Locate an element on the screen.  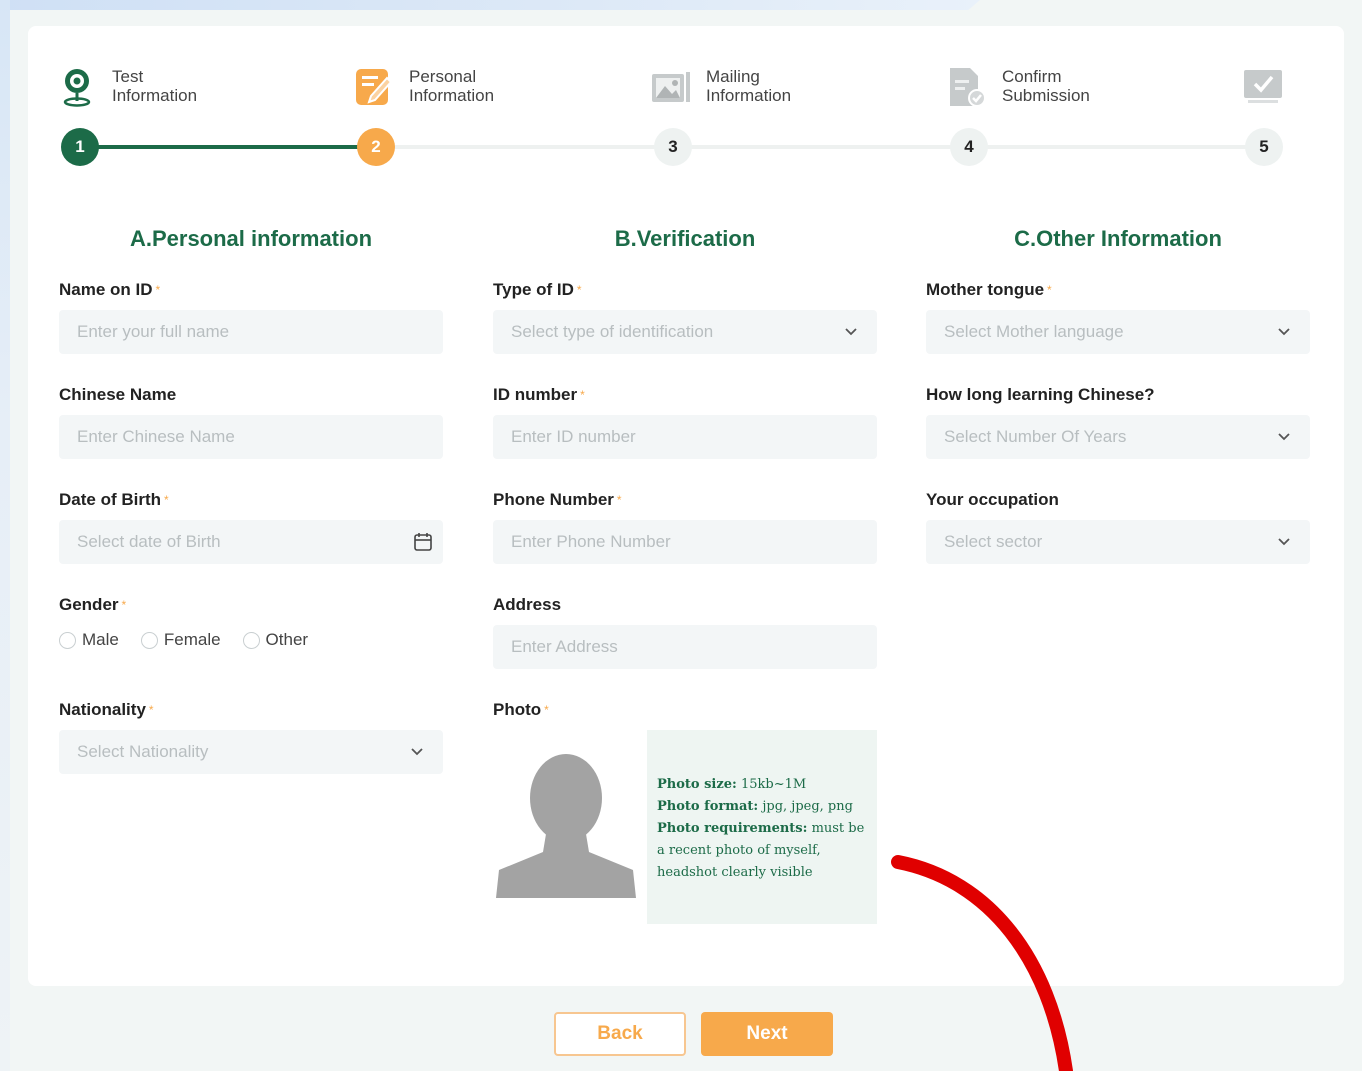
name-input: Enter your full name is located at coordinates (251, 332).